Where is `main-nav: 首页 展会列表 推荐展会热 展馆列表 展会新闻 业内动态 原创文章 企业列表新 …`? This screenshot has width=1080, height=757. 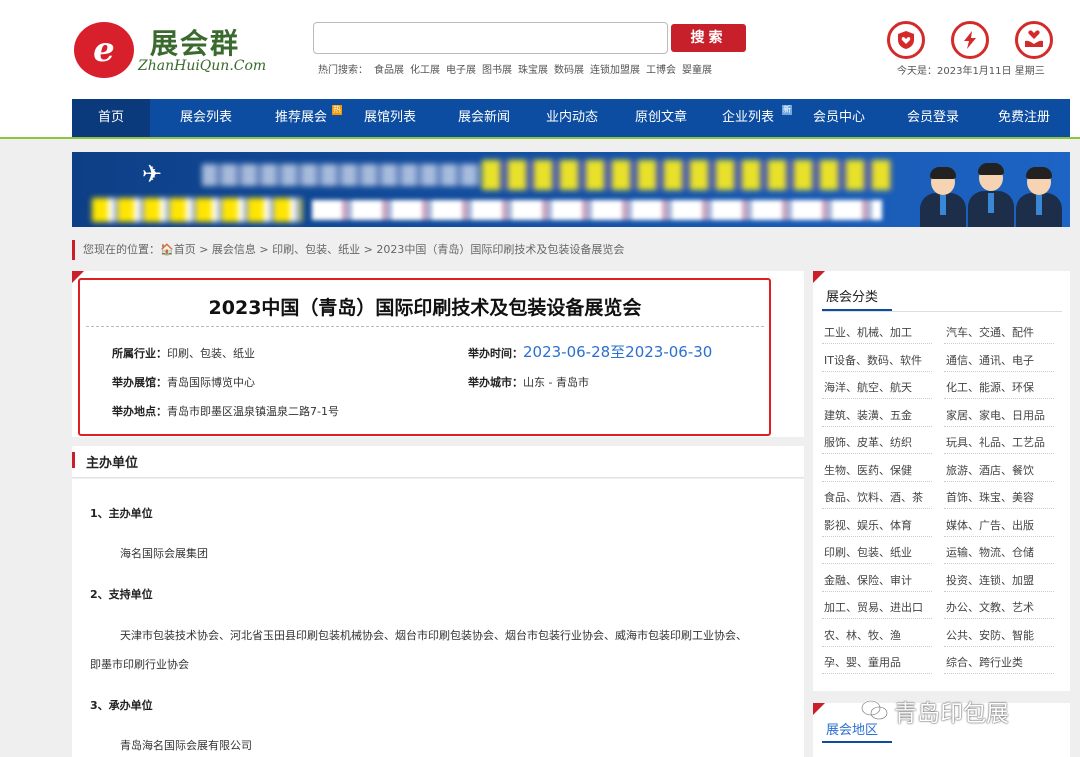
main-nav: 首页 展会列表 推荐展会热 展馆列表 展会新闻 业内动态 原创文章 企业列表新 … is located at coordinates (571, 118).